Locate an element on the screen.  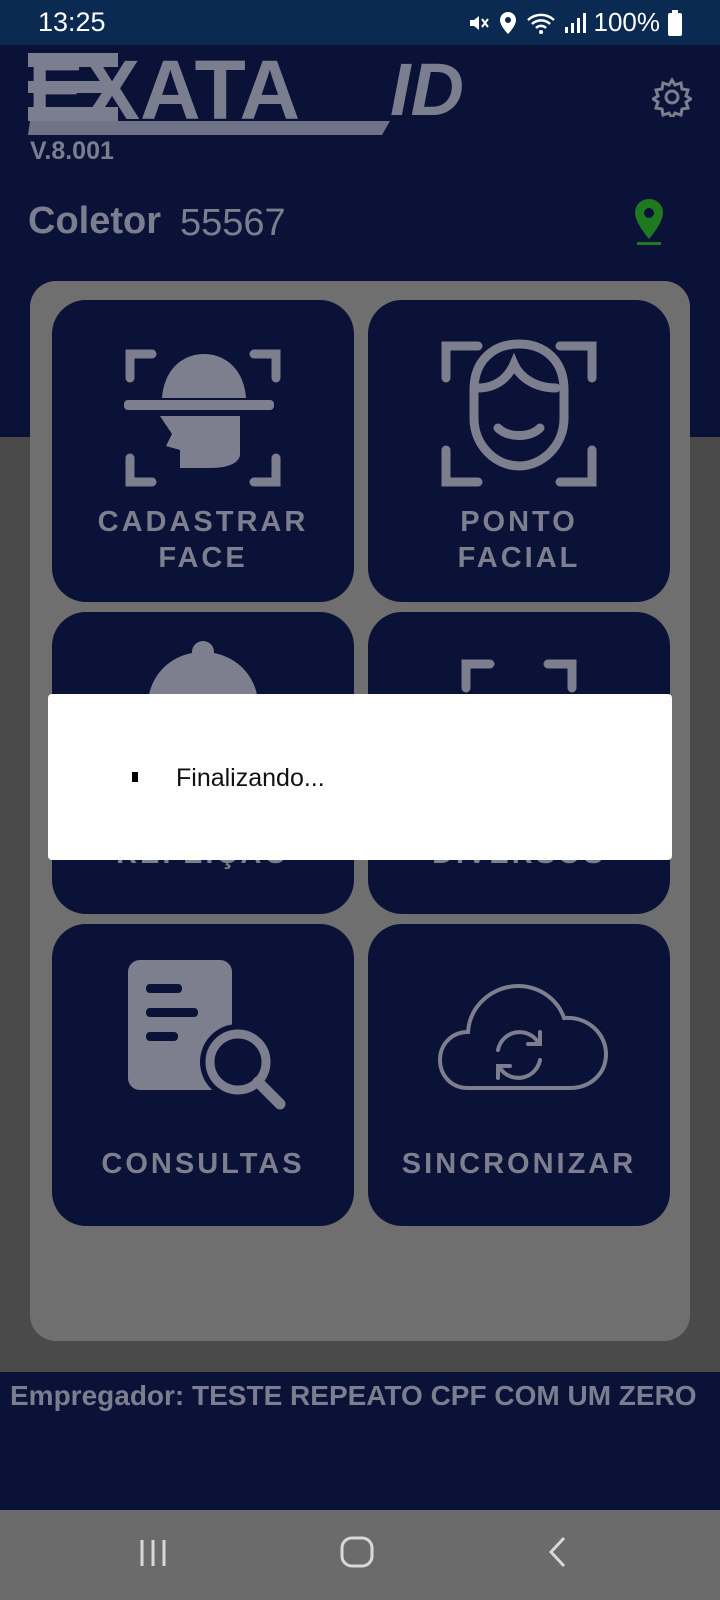
settings-gear-icon is located at coordinates (672, 99).